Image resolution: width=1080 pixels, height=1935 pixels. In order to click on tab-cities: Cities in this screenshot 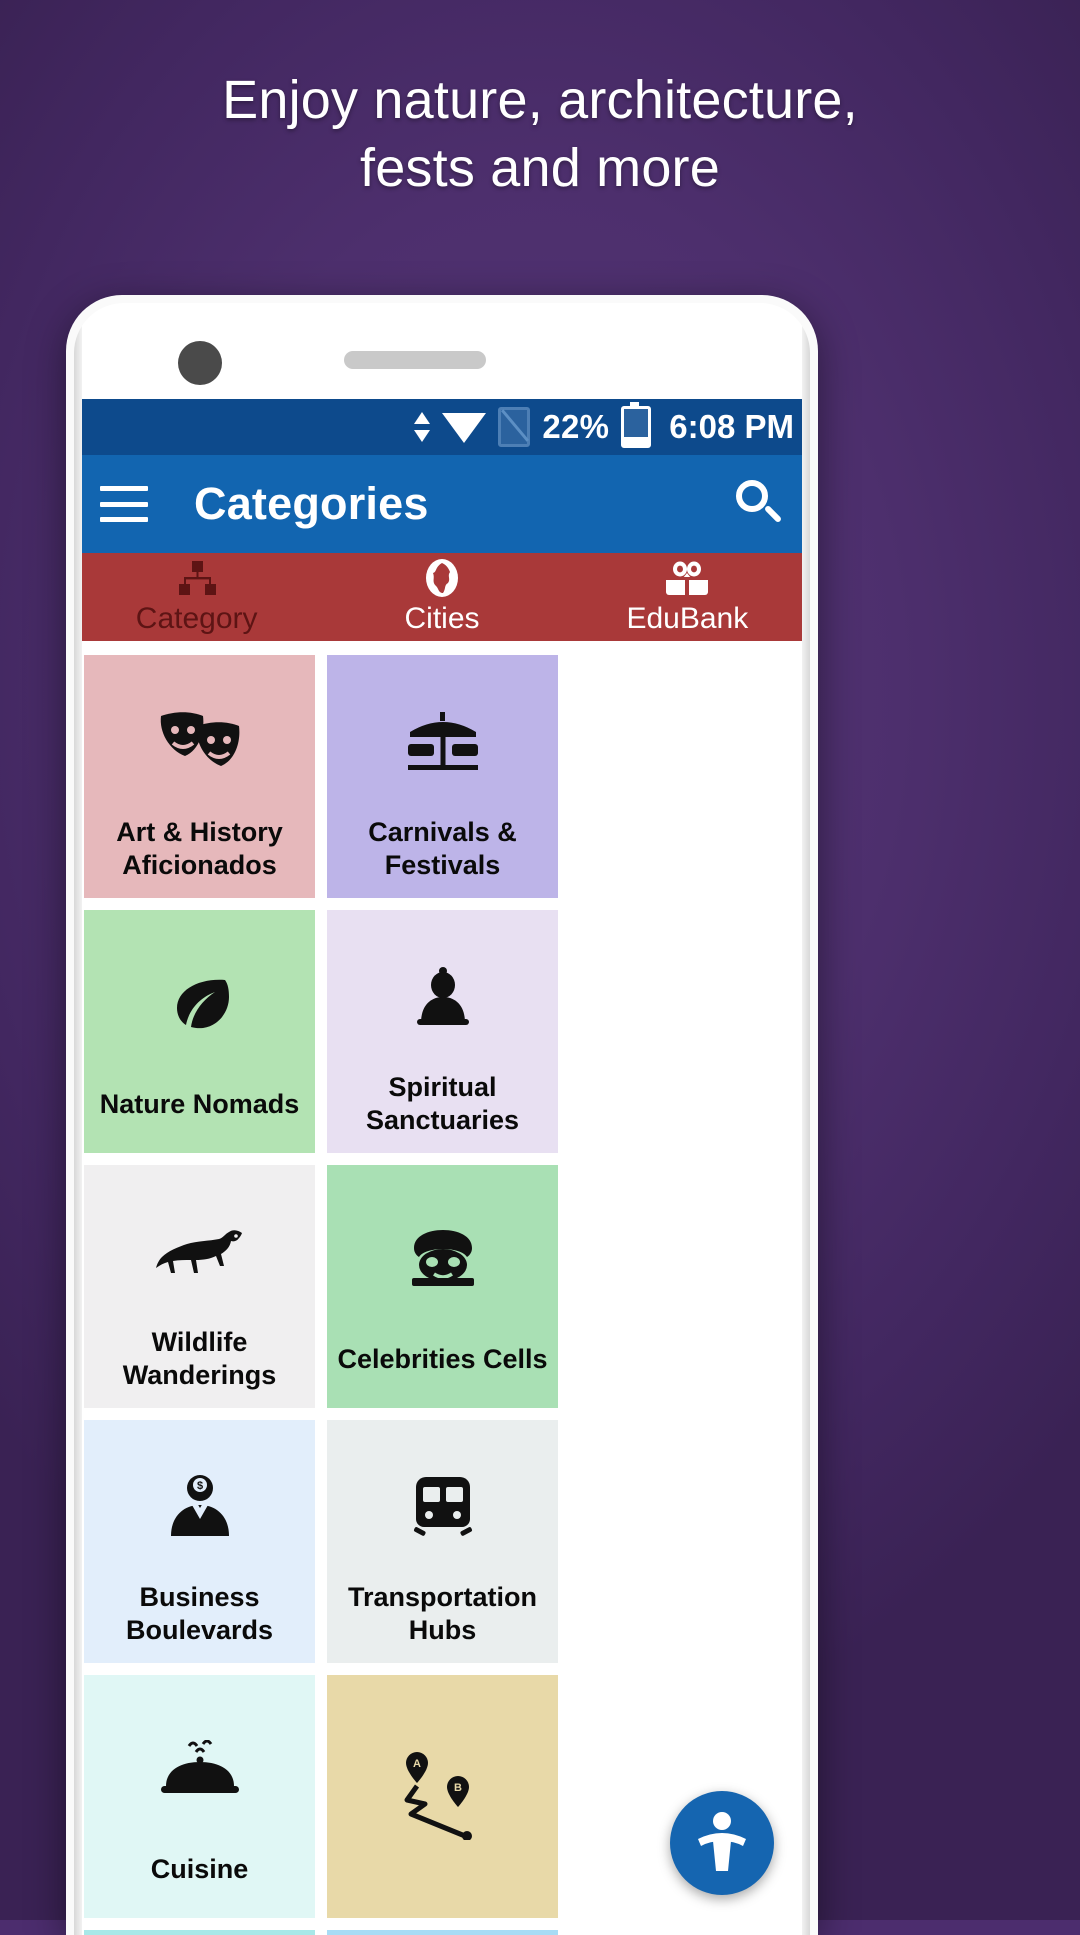, I will do `click(441, 597)`.